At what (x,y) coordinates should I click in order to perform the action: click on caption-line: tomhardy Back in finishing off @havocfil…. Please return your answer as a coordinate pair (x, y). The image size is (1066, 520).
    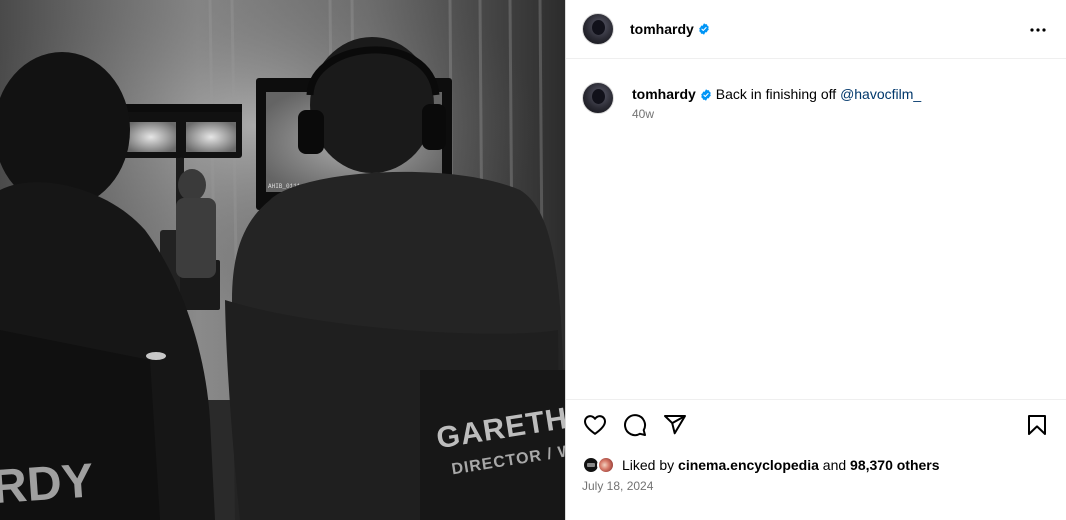
    Looking at the image, I should click on (776, 94).